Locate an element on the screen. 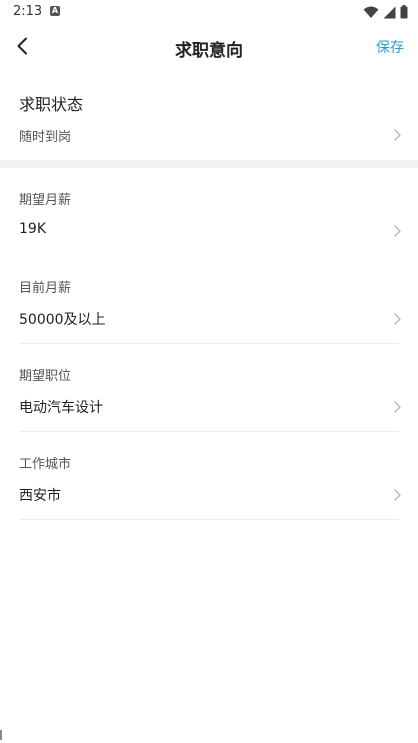  field-value: 西安市 is located at coordinates (40, 496).